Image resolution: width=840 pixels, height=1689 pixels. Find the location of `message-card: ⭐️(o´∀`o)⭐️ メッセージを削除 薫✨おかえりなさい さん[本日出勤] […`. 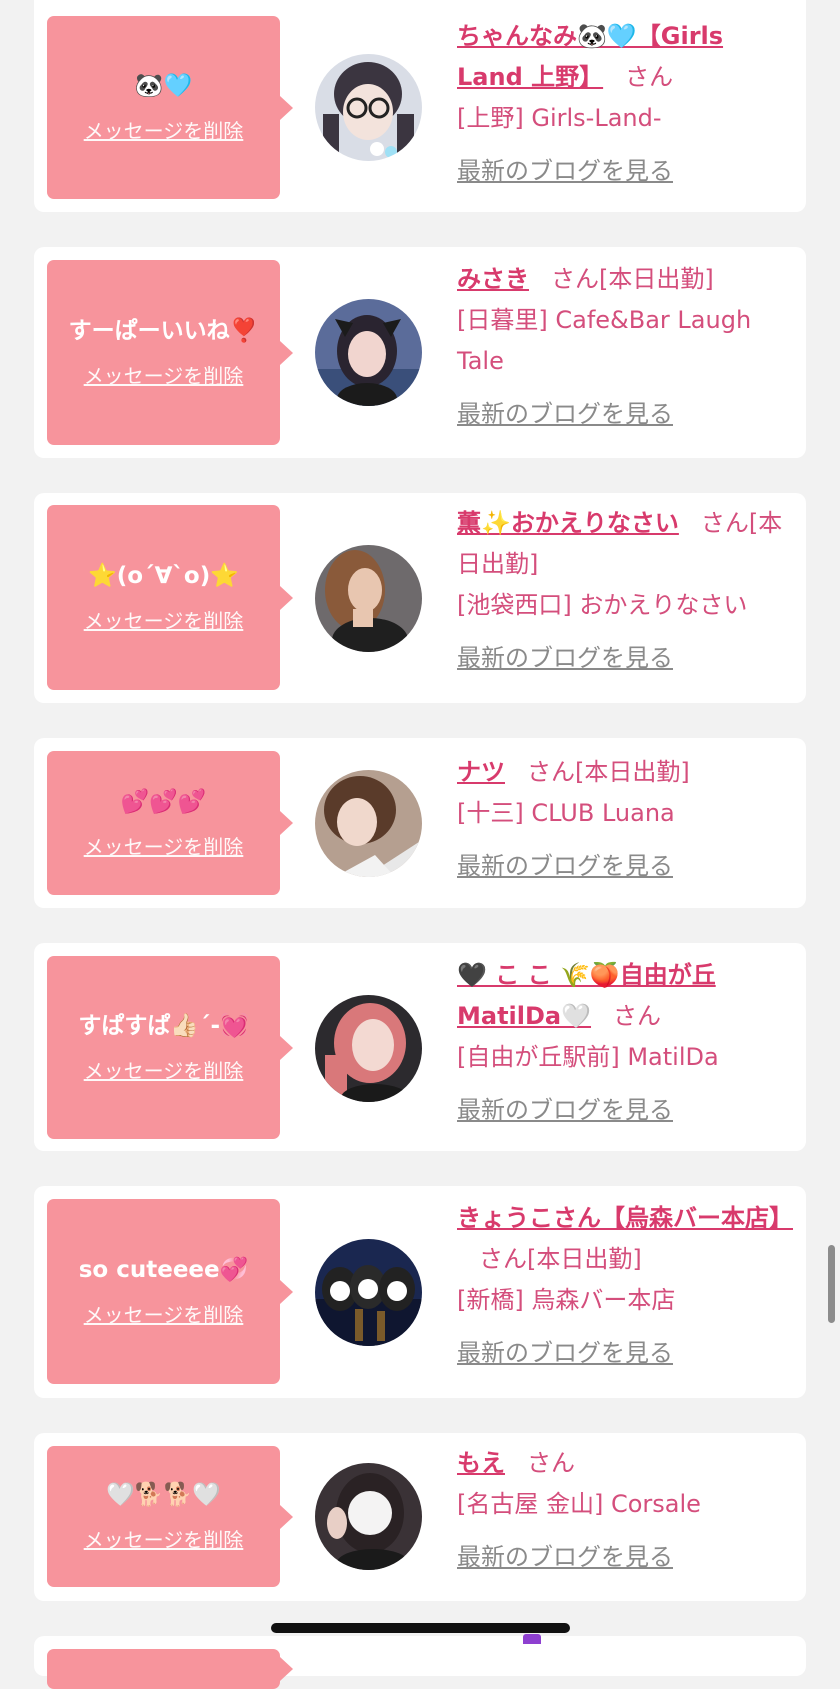

message-card: ⭐️(o´∀`o)⭐️ メッセージを削除 薫✨おかえりなさい さん[本日出勤] [… is located at coordinates (420, 598).